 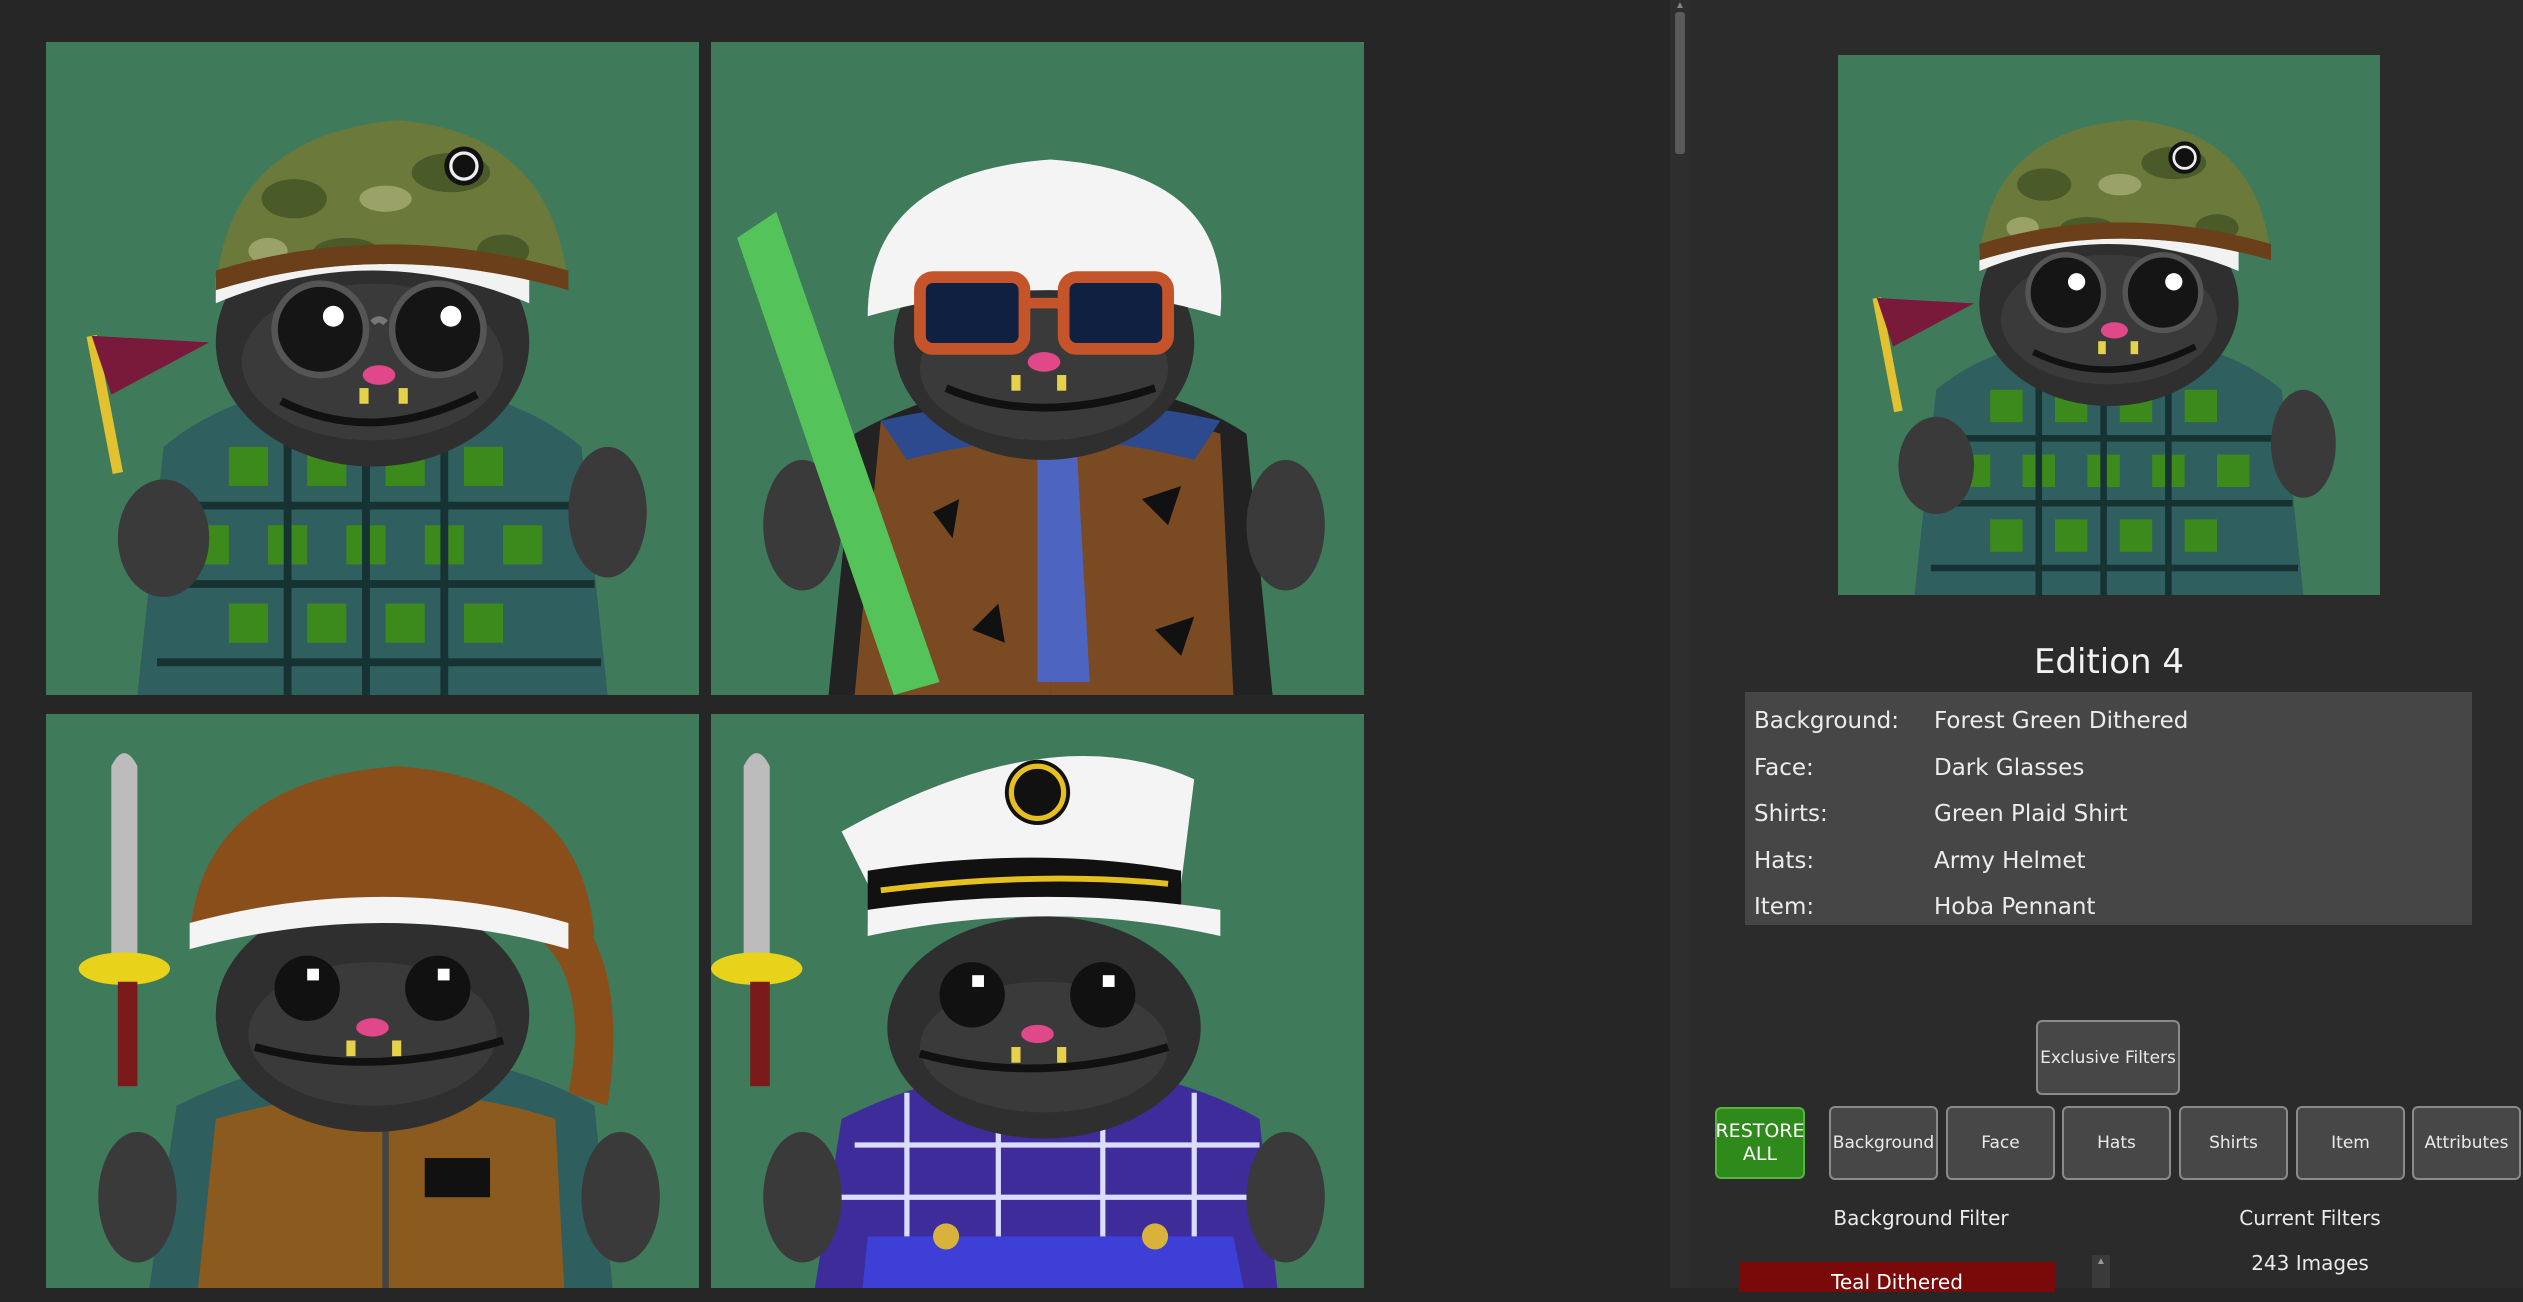 What do you see at coordinates (1784, 767) in the screenshot?
I see `attribute-key: Face:` at bounding box center [1784, 767].